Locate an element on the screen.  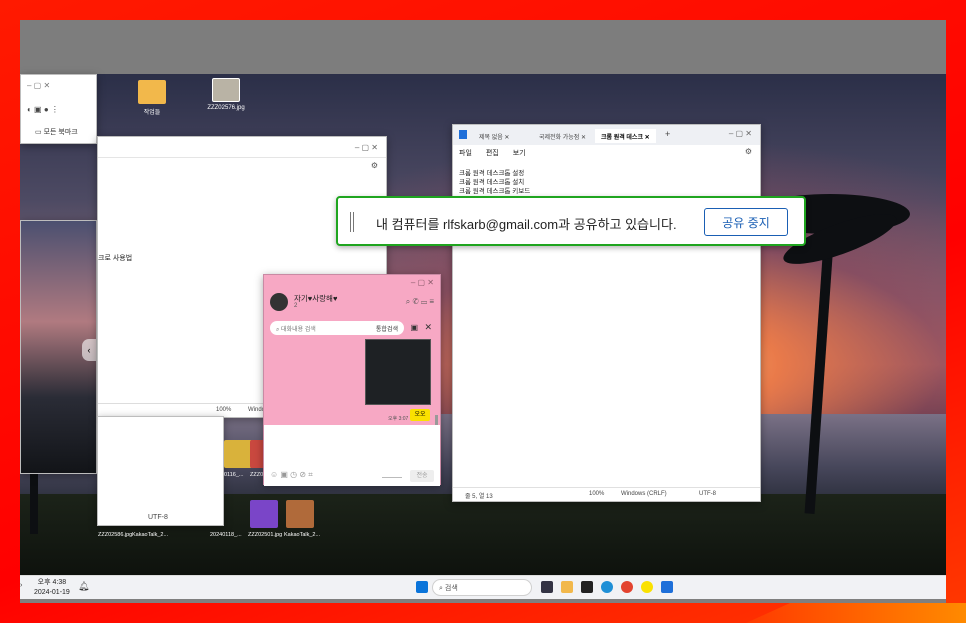
chat-bubble: 오오 is located at coordinates (420, 415).